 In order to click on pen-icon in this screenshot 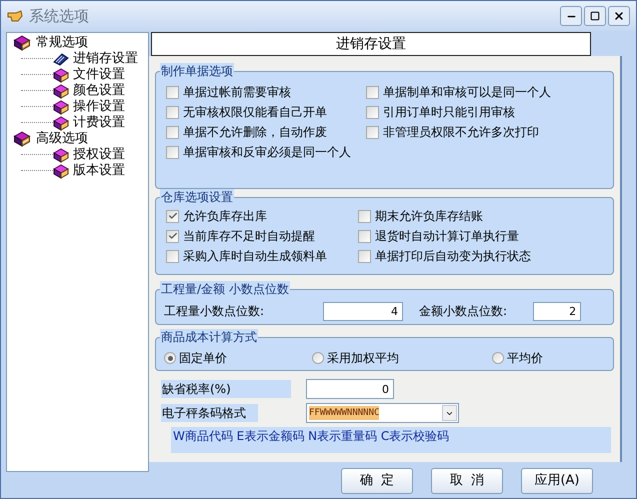, I will do `click(61, 59)`.